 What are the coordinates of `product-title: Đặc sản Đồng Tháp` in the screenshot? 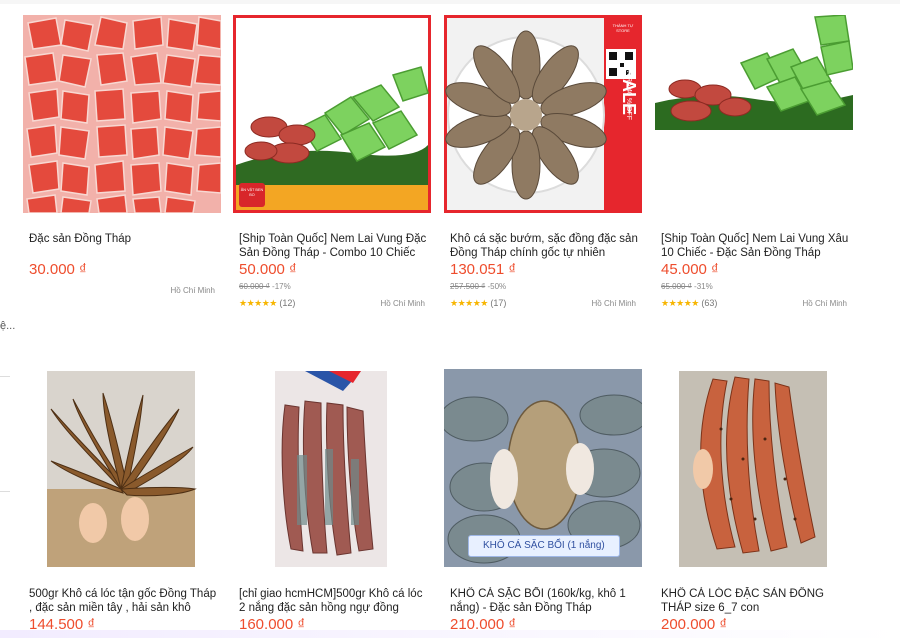 It's located at (124, 246).